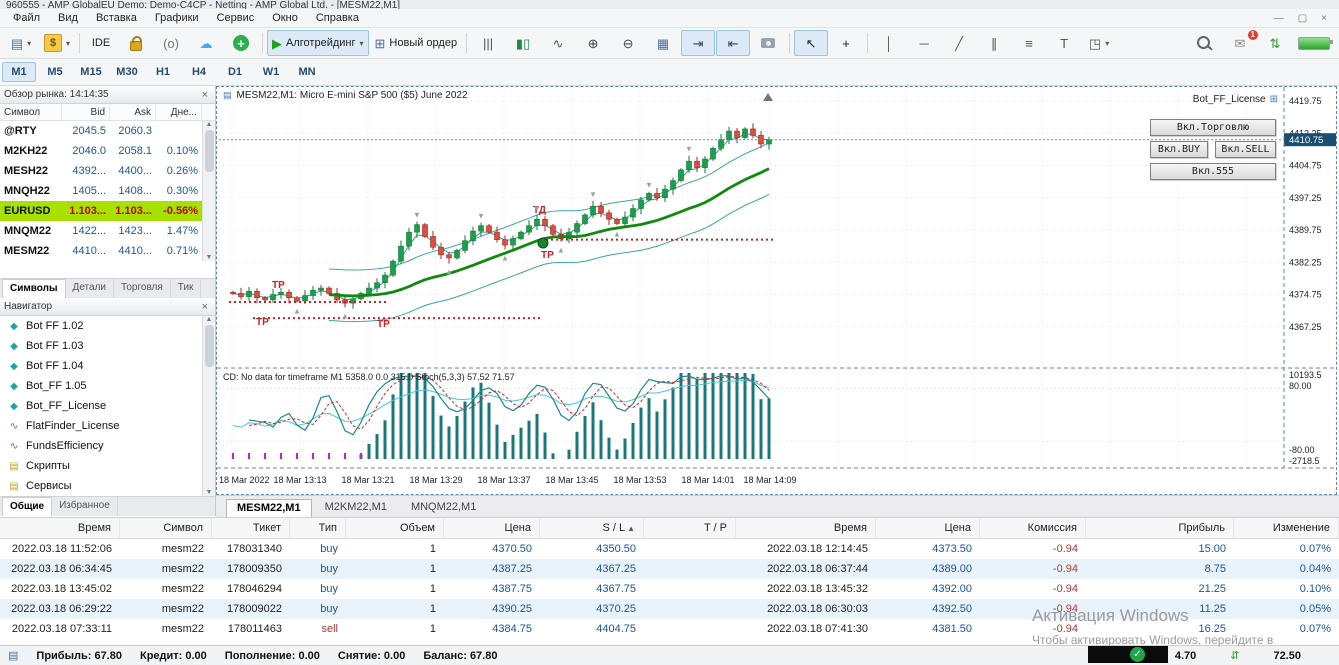 Image resolution: width=1339 pixels, height=665 pixels. What do you see at coordinates (107, 426) in the screenshot?
I see `navigator-item: ∿ FlatFinder_License` at bounding box center [107, 426].